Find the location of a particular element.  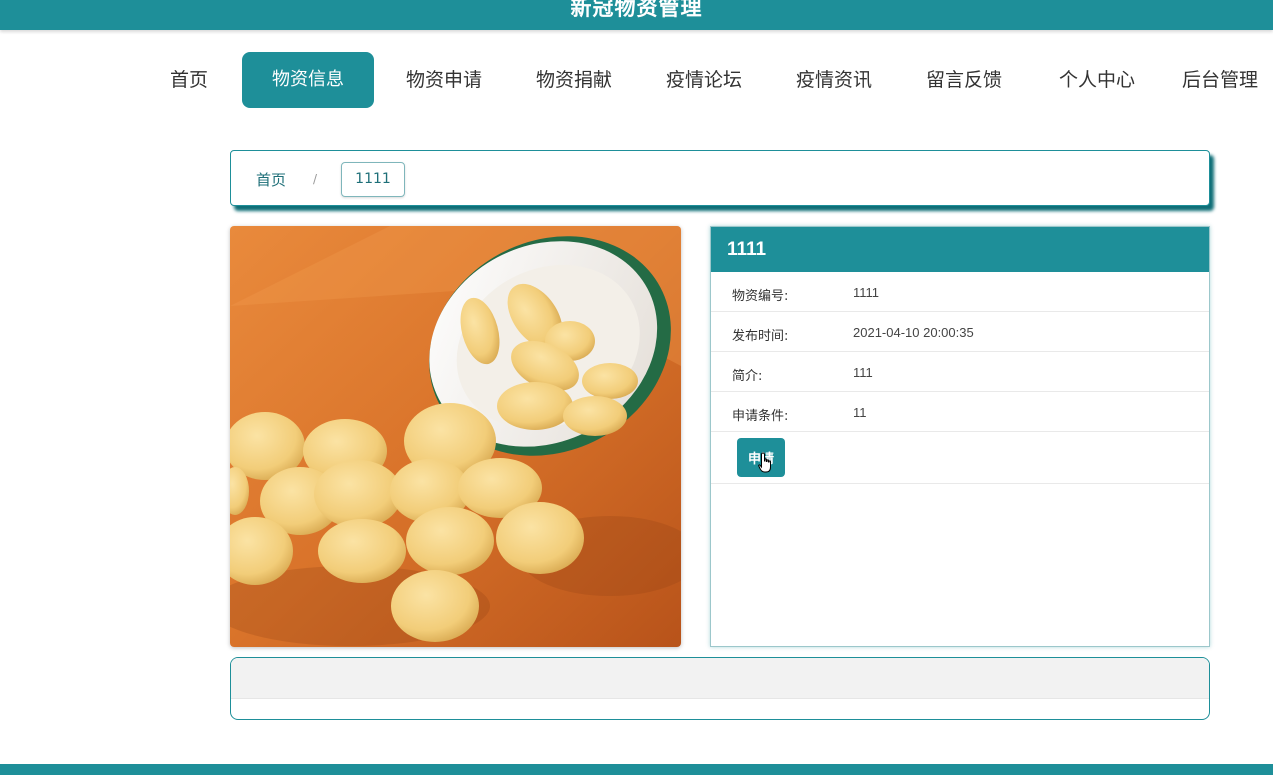

top-header: 新冠物资管理 is located at coordinates (636, 15).